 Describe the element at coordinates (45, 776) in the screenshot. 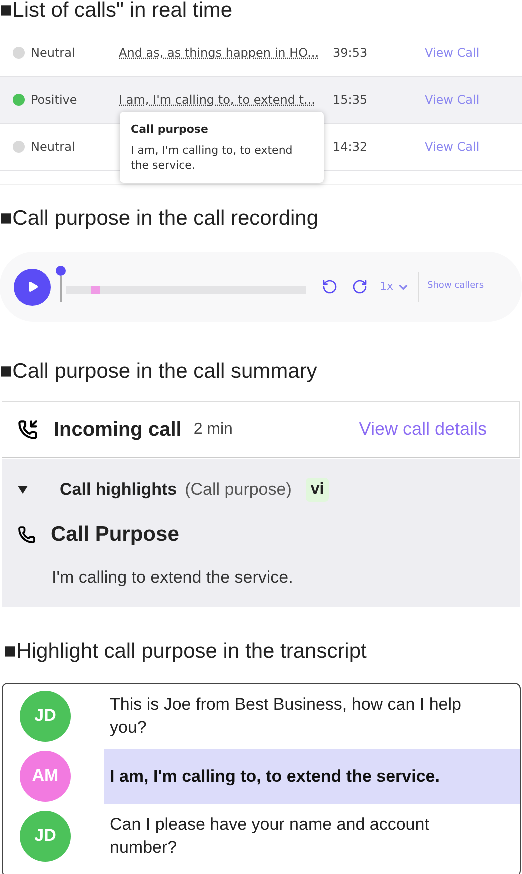

I see `avatar: AM` at that location.